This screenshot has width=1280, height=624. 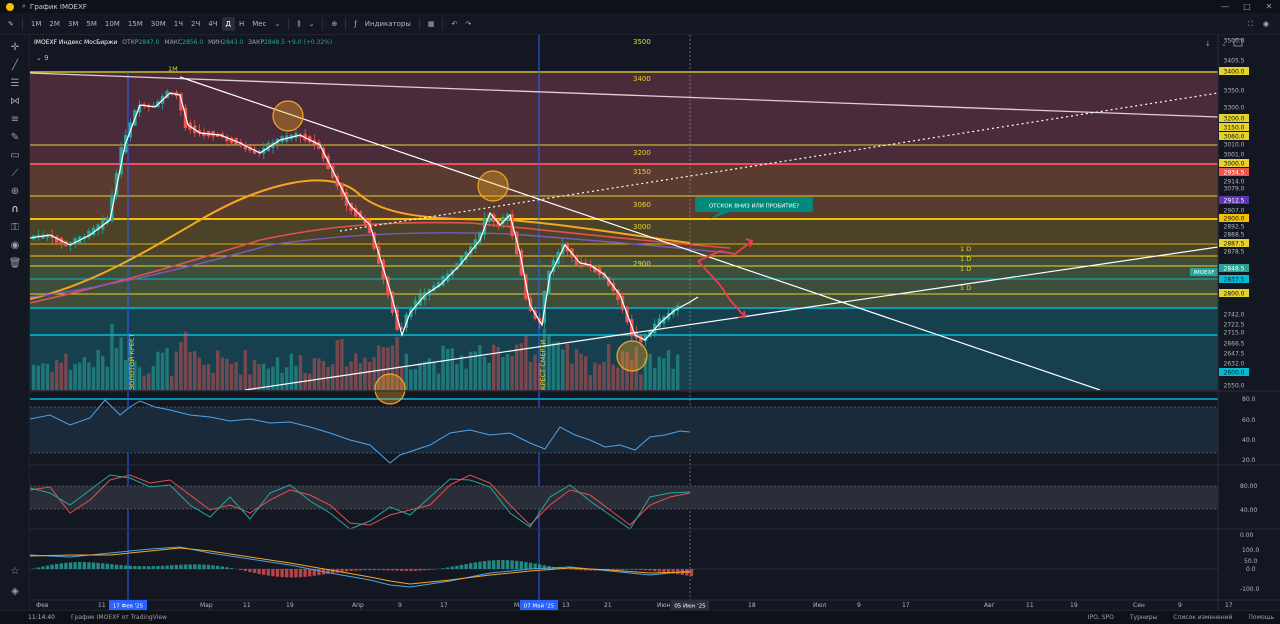 What do you see at coordinates (1234, 211) in the screenshot?
I see `price-tick: 2907.0` at bounding box center [1234, 211].